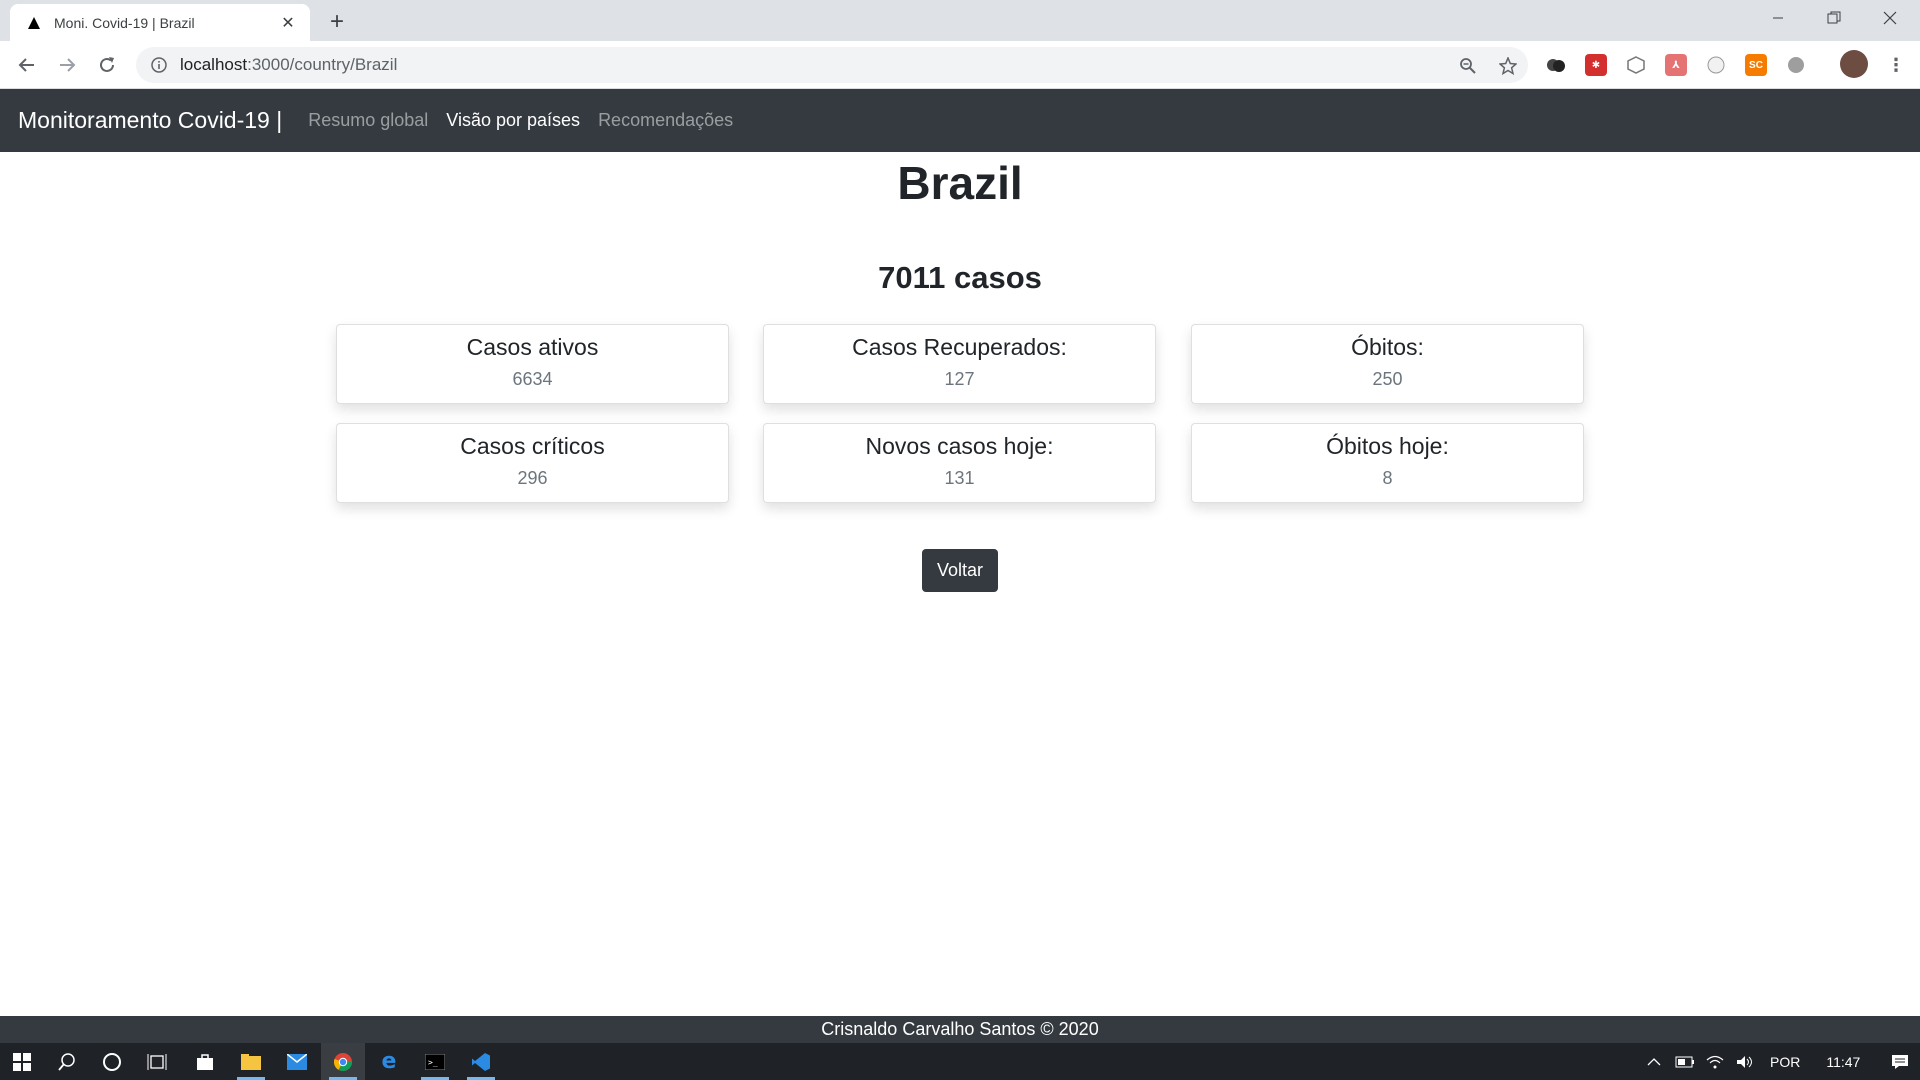  Describe the element at coordinates (959, 446) in the screenshot. I see `card-title: Novos casos hoje:` at that location.